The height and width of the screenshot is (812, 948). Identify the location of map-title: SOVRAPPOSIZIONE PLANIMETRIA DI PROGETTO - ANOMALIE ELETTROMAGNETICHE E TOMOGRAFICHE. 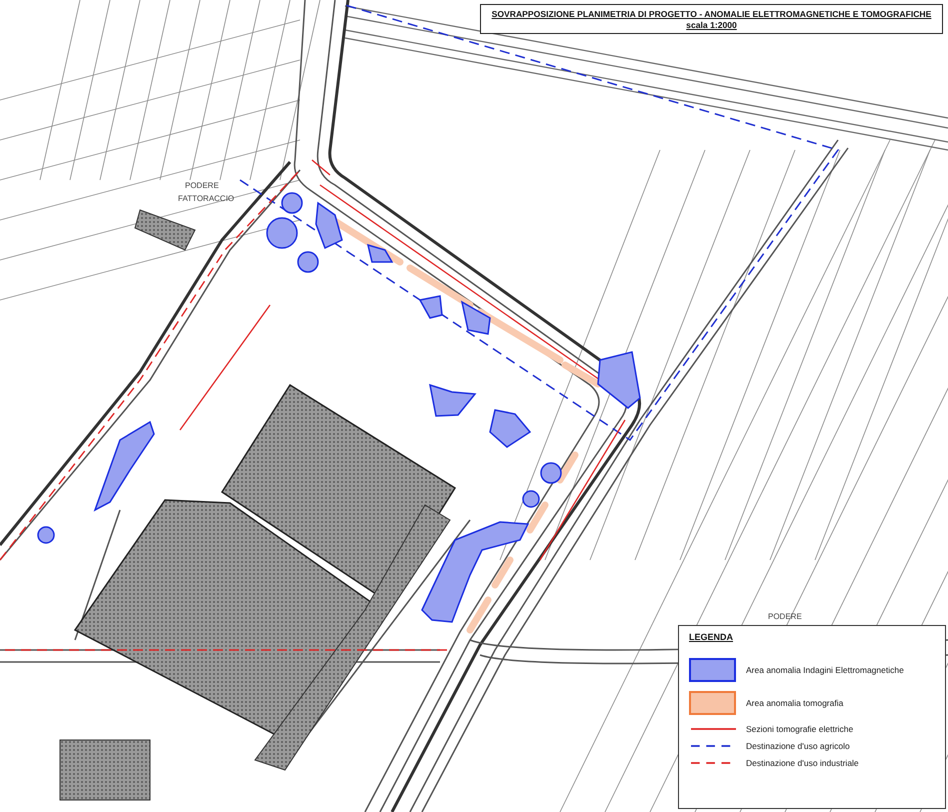
(712, 13).